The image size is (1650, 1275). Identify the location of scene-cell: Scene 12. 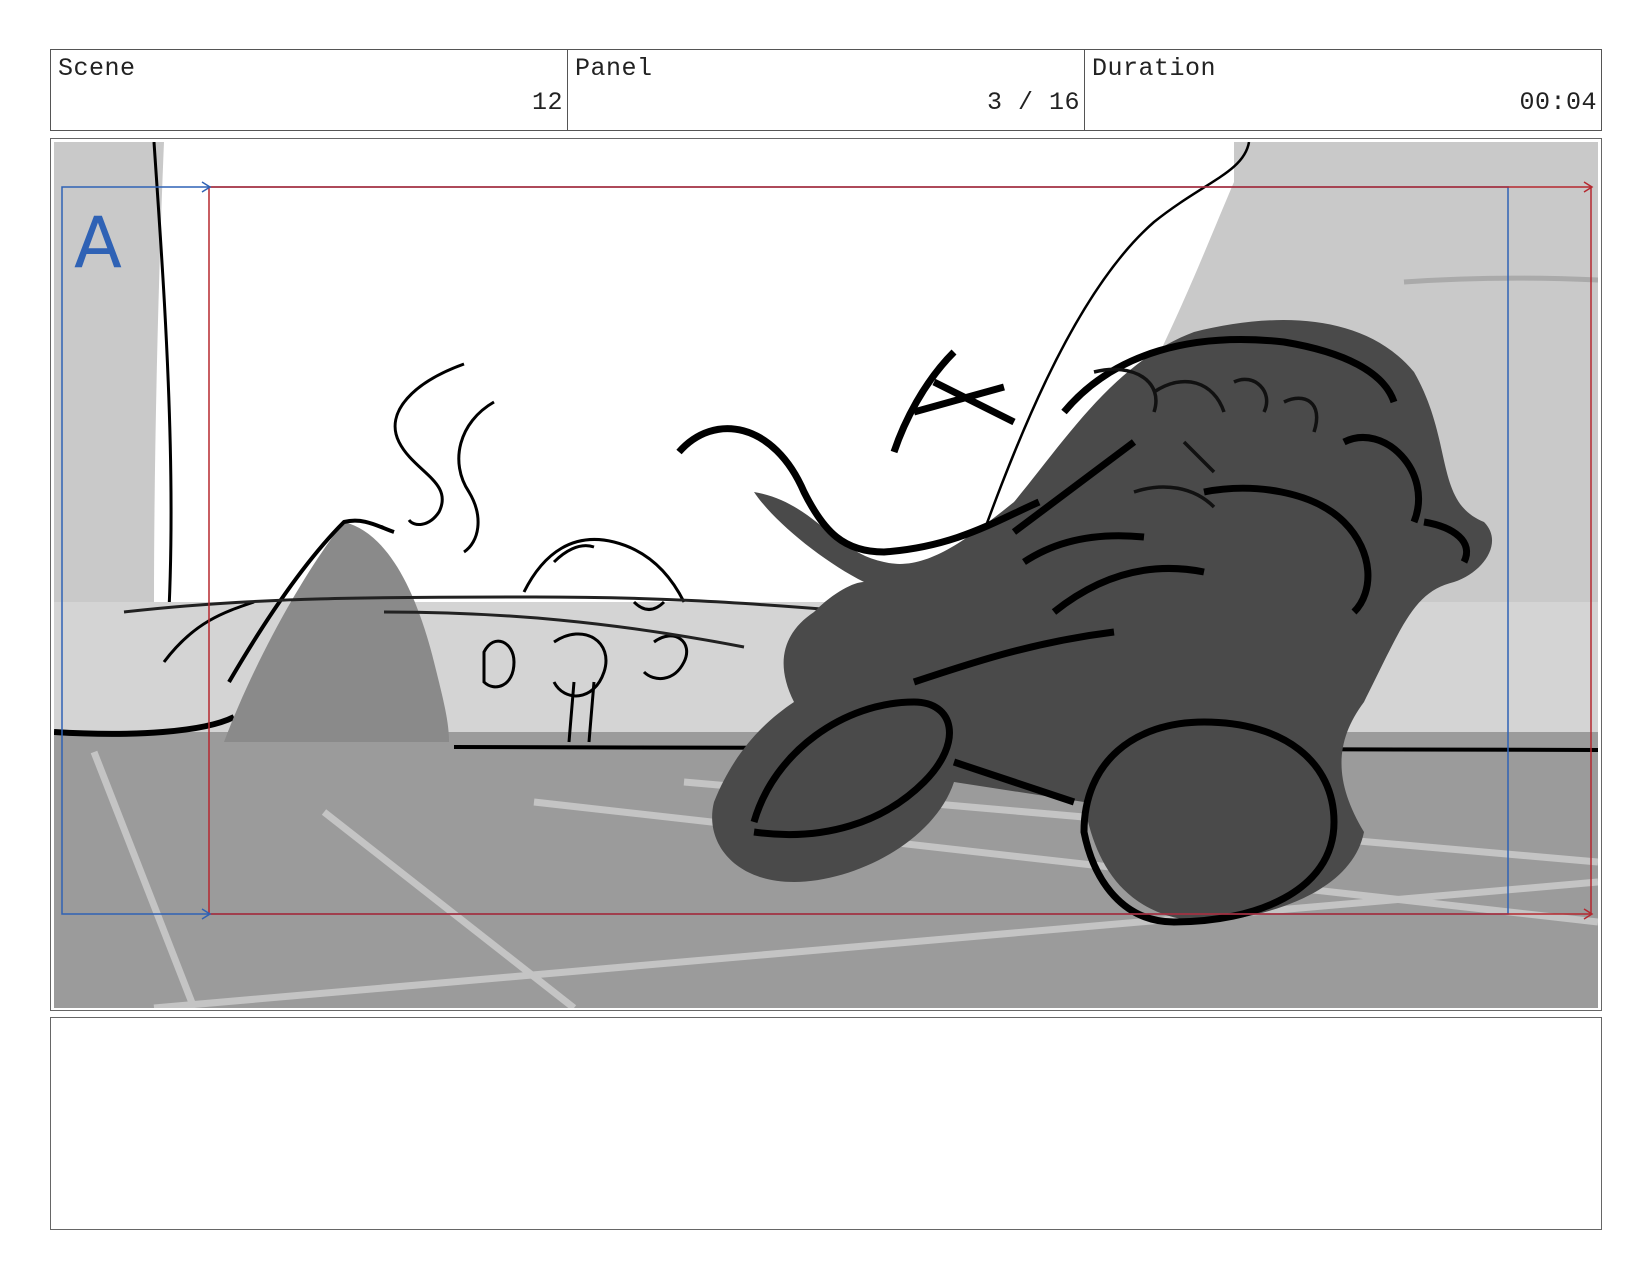
(309, 90).